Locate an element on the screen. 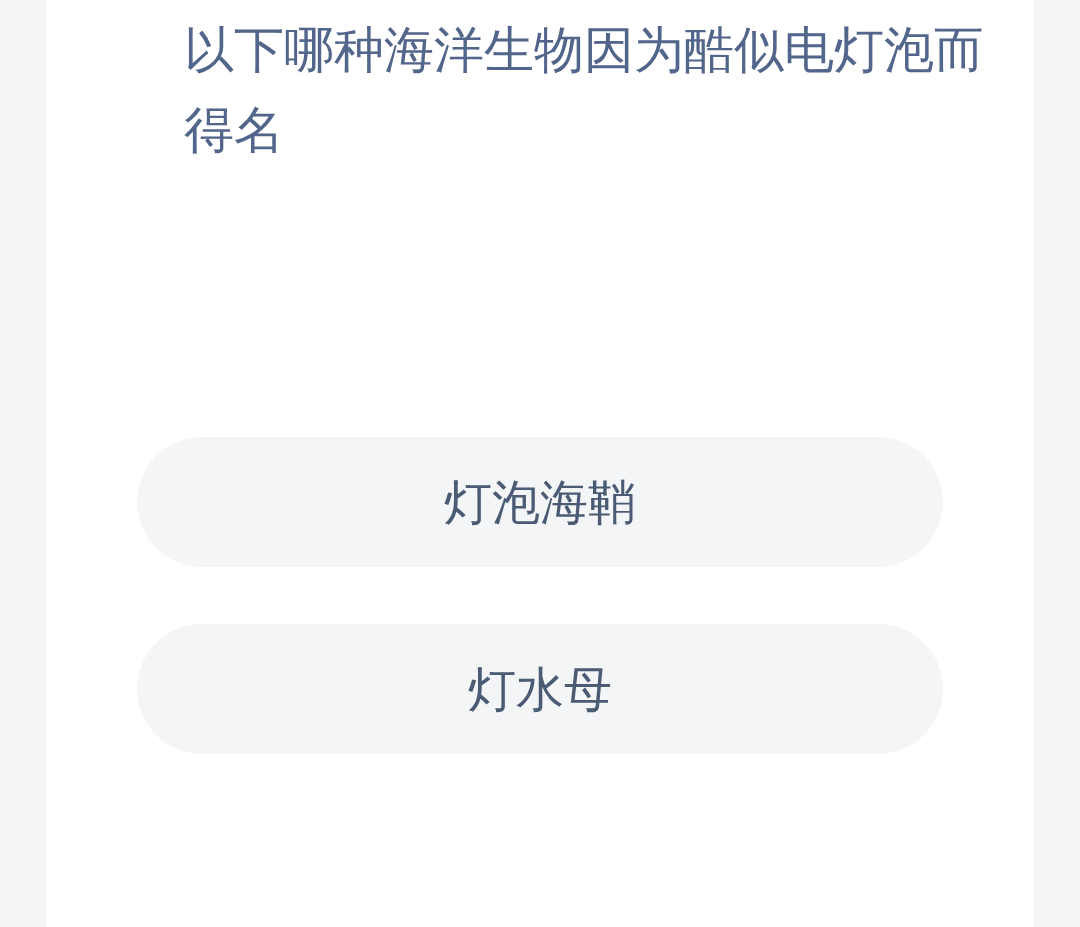  question-text: 以下哪种海洋生物因为酷似电灯泡而得名 is located at coordinates (584, 90).